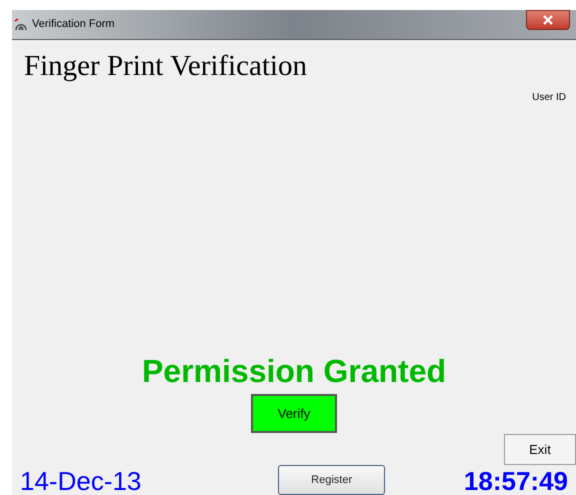  What do you see at coordinates (549, 98) in the screenshot?
I see `user-id-label: User ID` at bounding box center [549, 98].